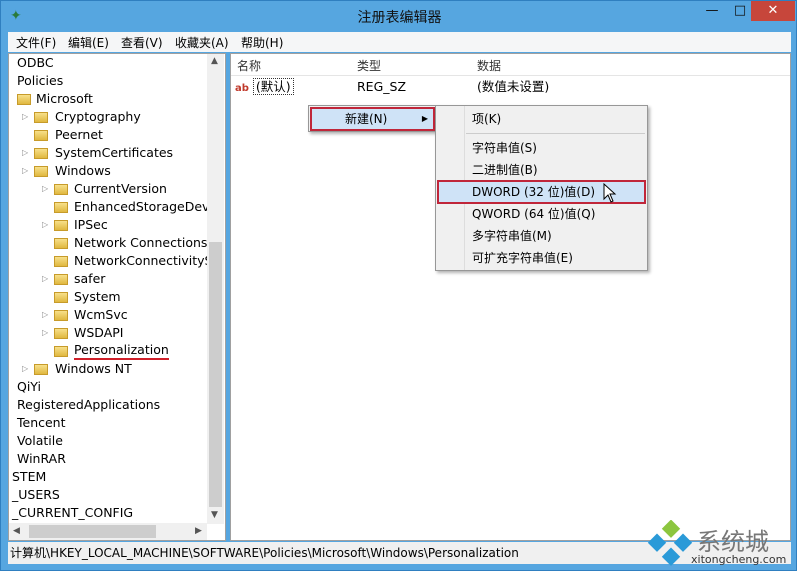  I want to click on tree-item: ▷ Windows, so click(108, 171).